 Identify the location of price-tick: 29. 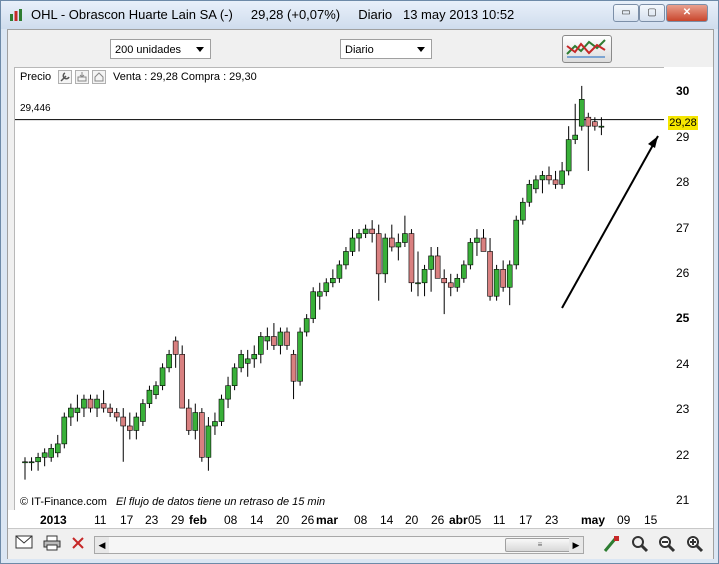
(683, 137).